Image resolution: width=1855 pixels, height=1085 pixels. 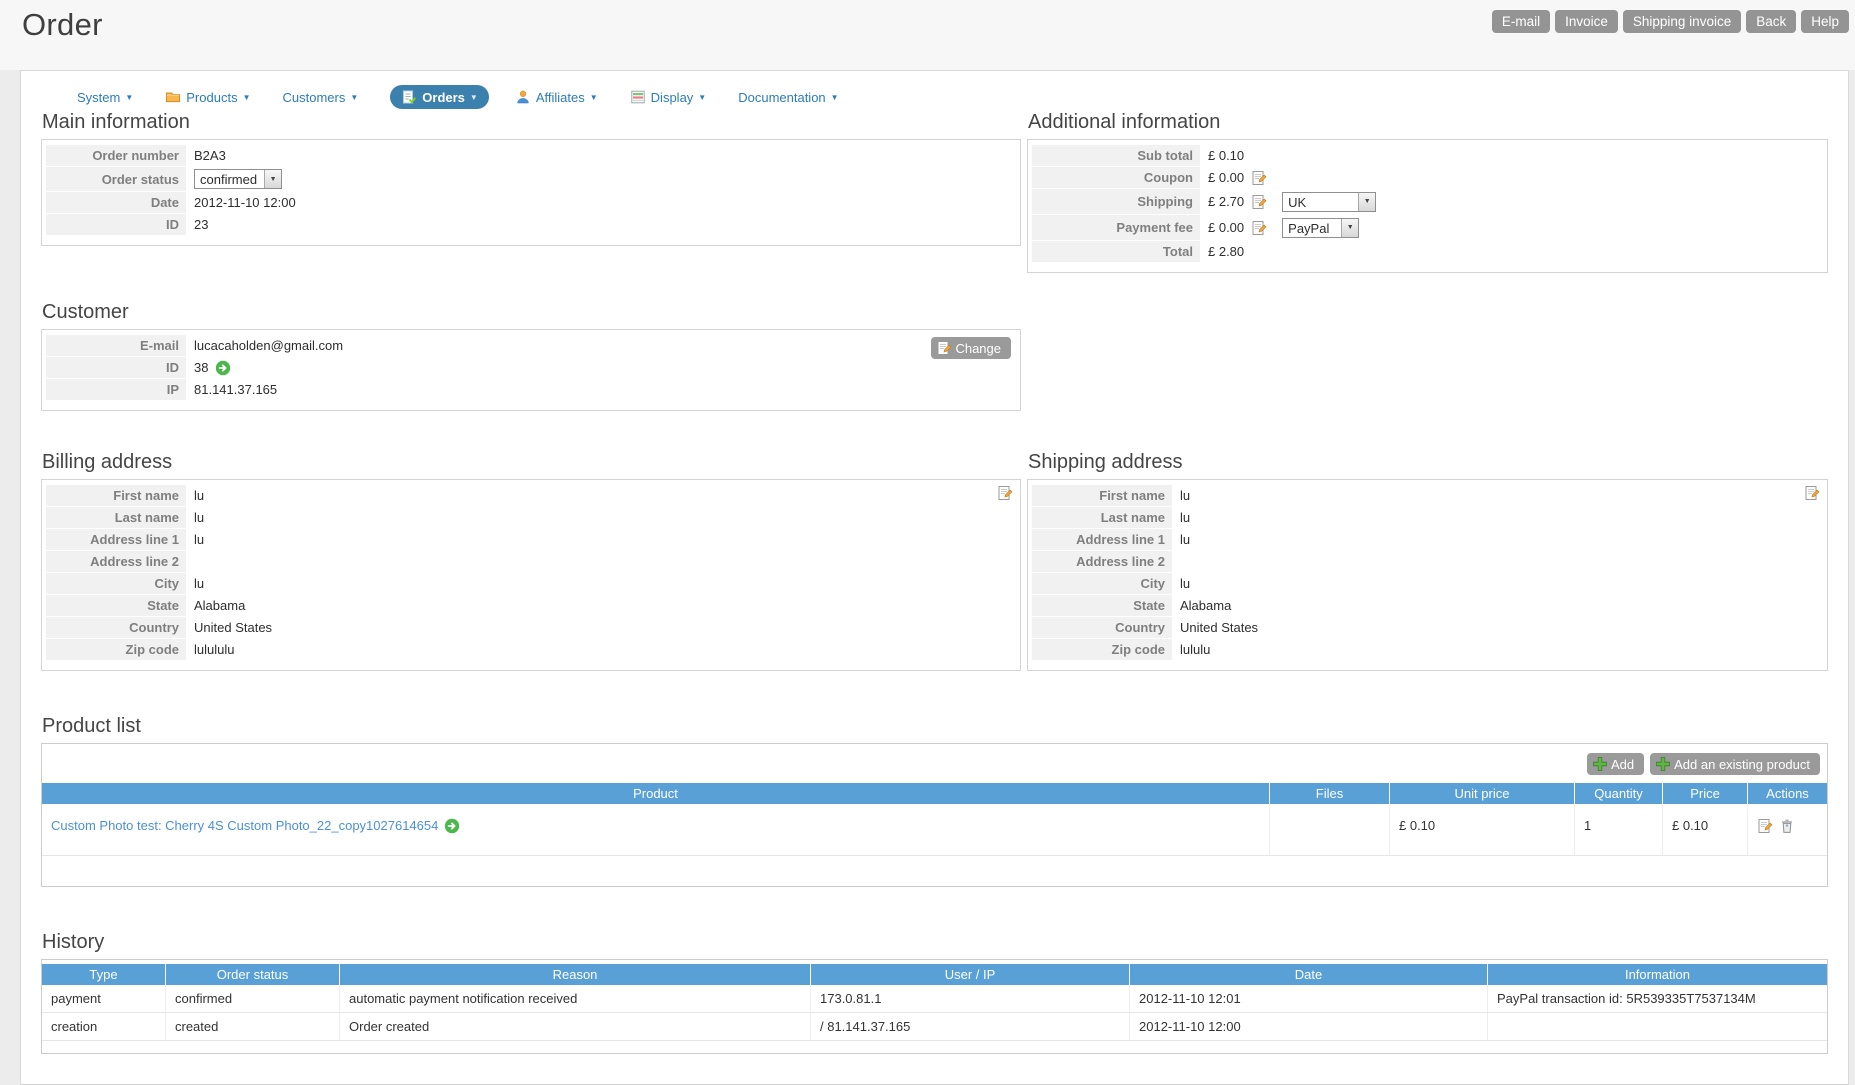 I want to click on billing-zip-value: lulululu, so click(x=214, y=649).